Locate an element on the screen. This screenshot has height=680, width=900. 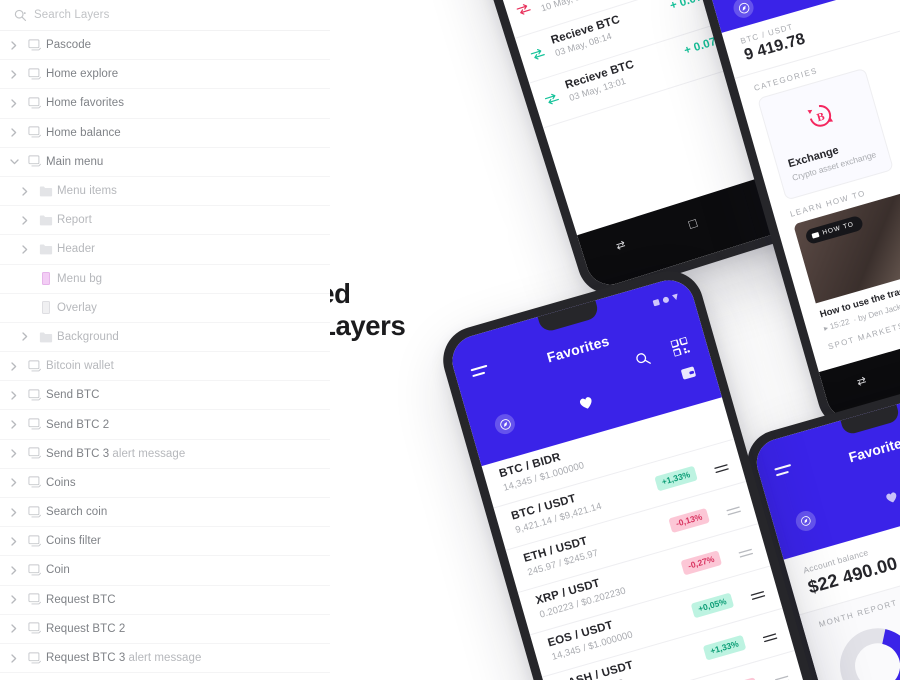
layer-label: Send BTC 2 is located at coordinates (78, 424).